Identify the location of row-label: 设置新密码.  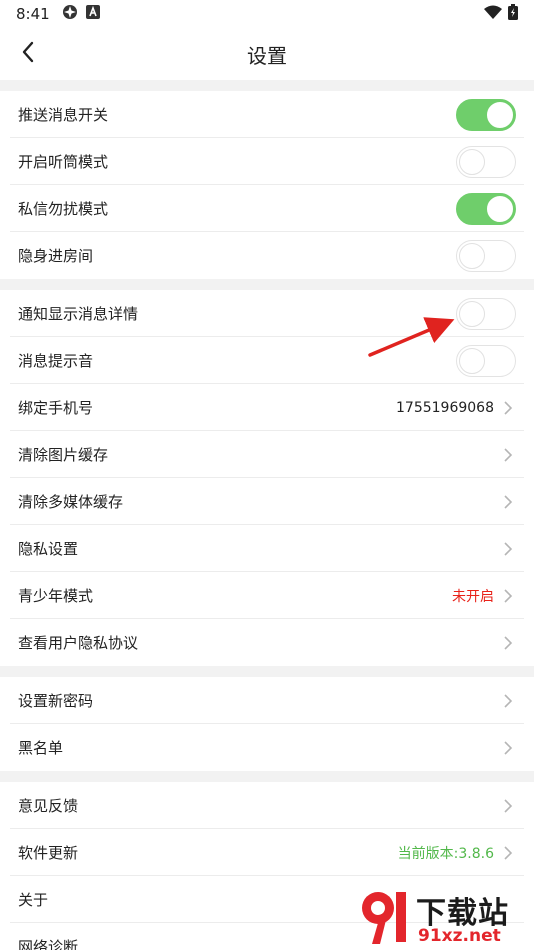
(56, 701).